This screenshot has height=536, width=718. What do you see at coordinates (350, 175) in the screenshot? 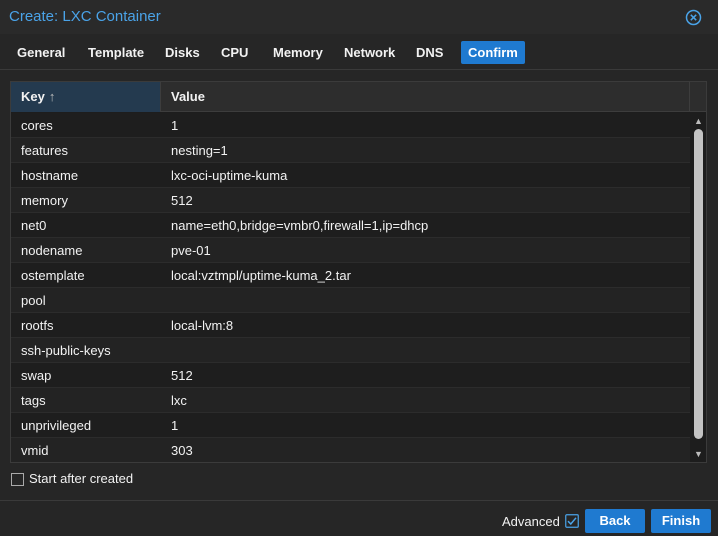
I see `table-row: hostname lxc-oci-uptime-kuma` at bounding box center [350, 175].